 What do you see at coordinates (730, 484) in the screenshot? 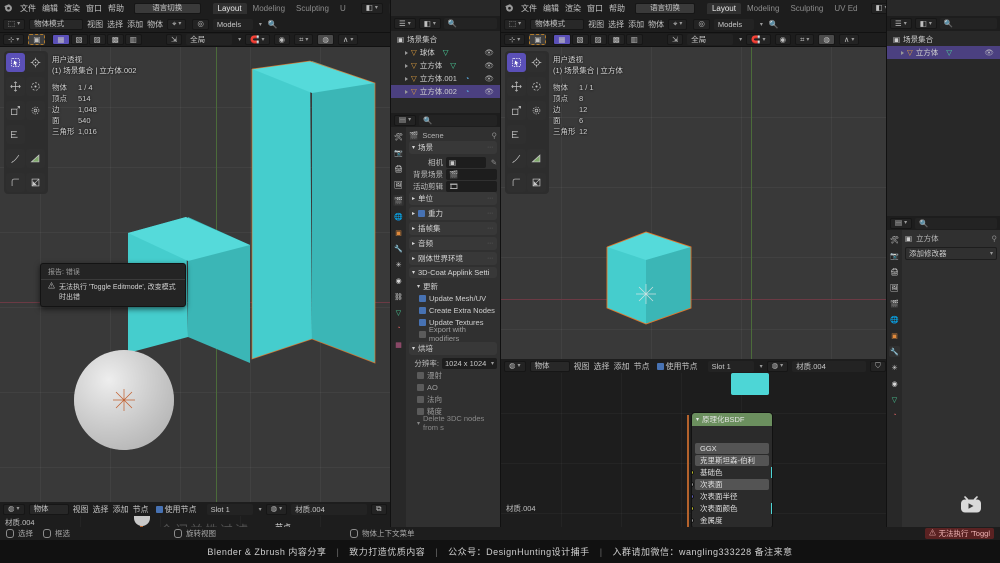
I see `node-socket-subsurface: 次表面` at bounding box center [730, 484].